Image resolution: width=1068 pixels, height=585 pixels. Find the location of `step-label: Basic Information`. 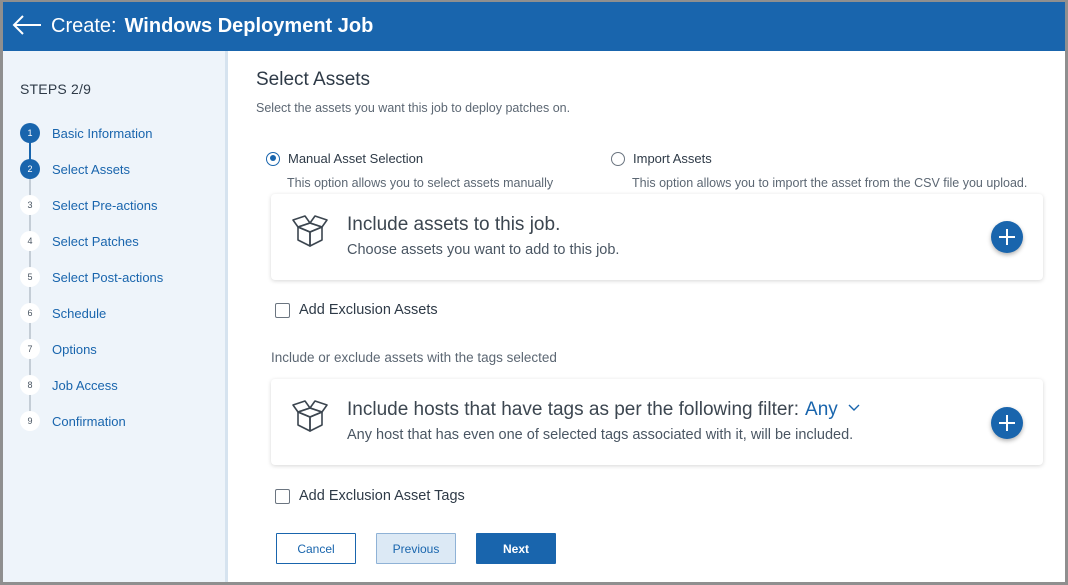

step-label: Basic Information is located at coordinates (102, 133).